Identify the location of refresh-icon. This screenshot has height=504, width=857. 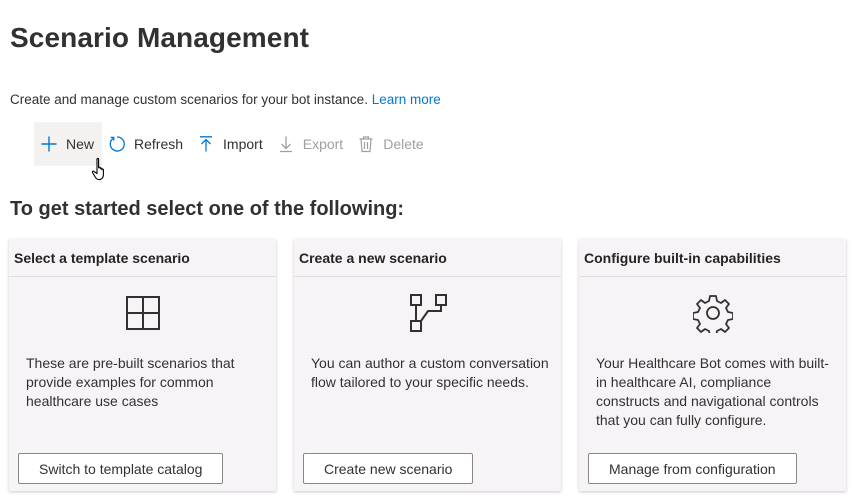
(117, 144).